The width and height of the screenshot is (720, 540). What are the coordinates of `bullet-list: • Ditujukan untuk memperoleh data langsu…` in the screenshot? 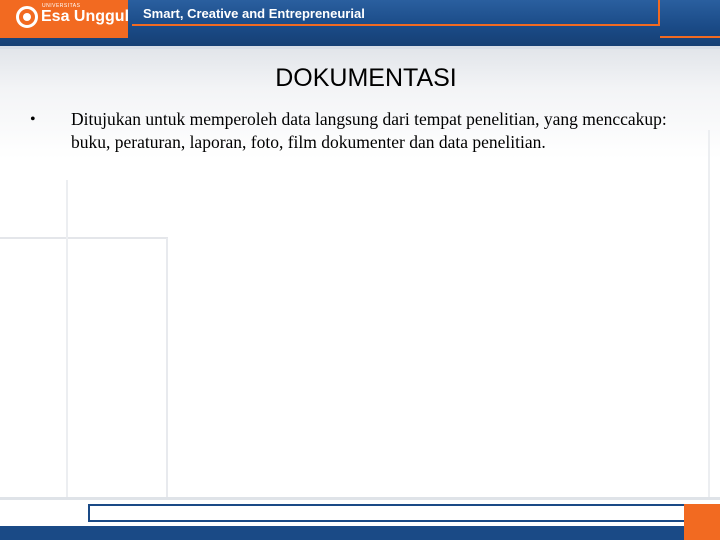 It's located at (350, 131).